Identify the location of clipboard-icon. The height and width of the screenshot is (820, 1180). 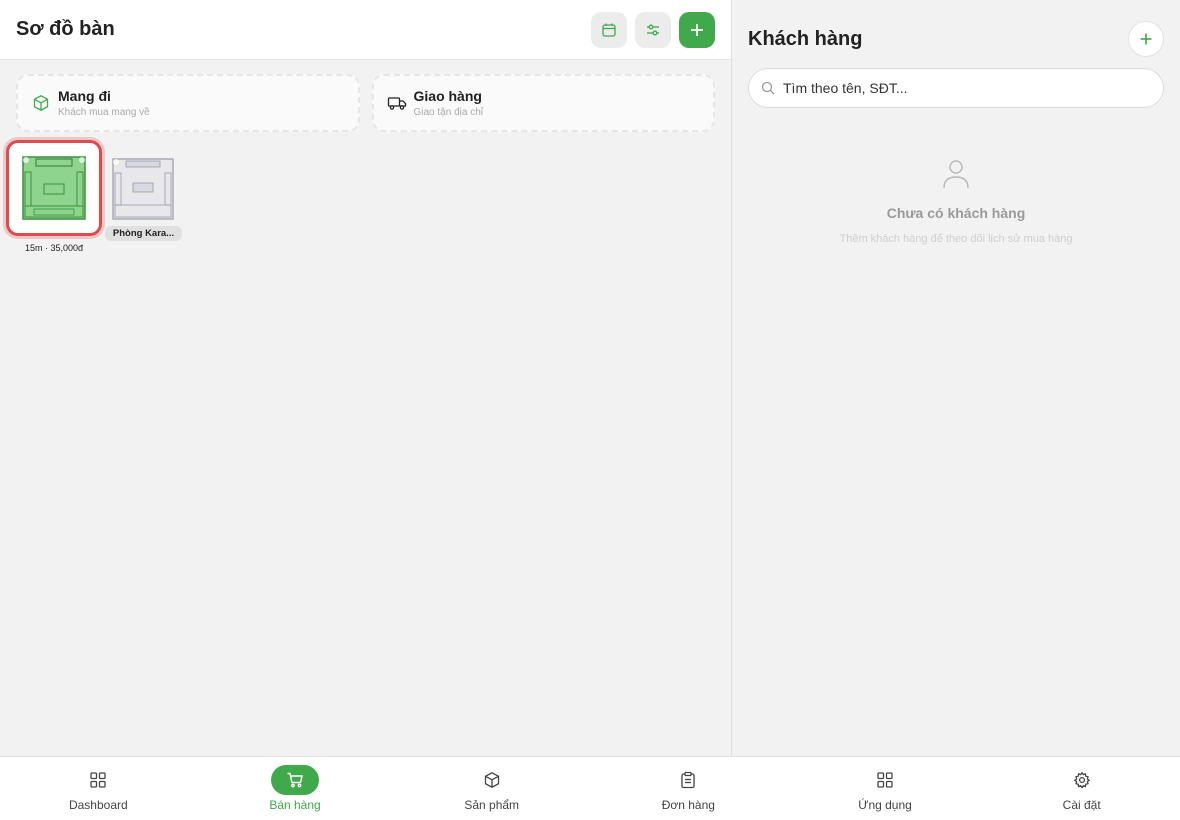
(688, 780).